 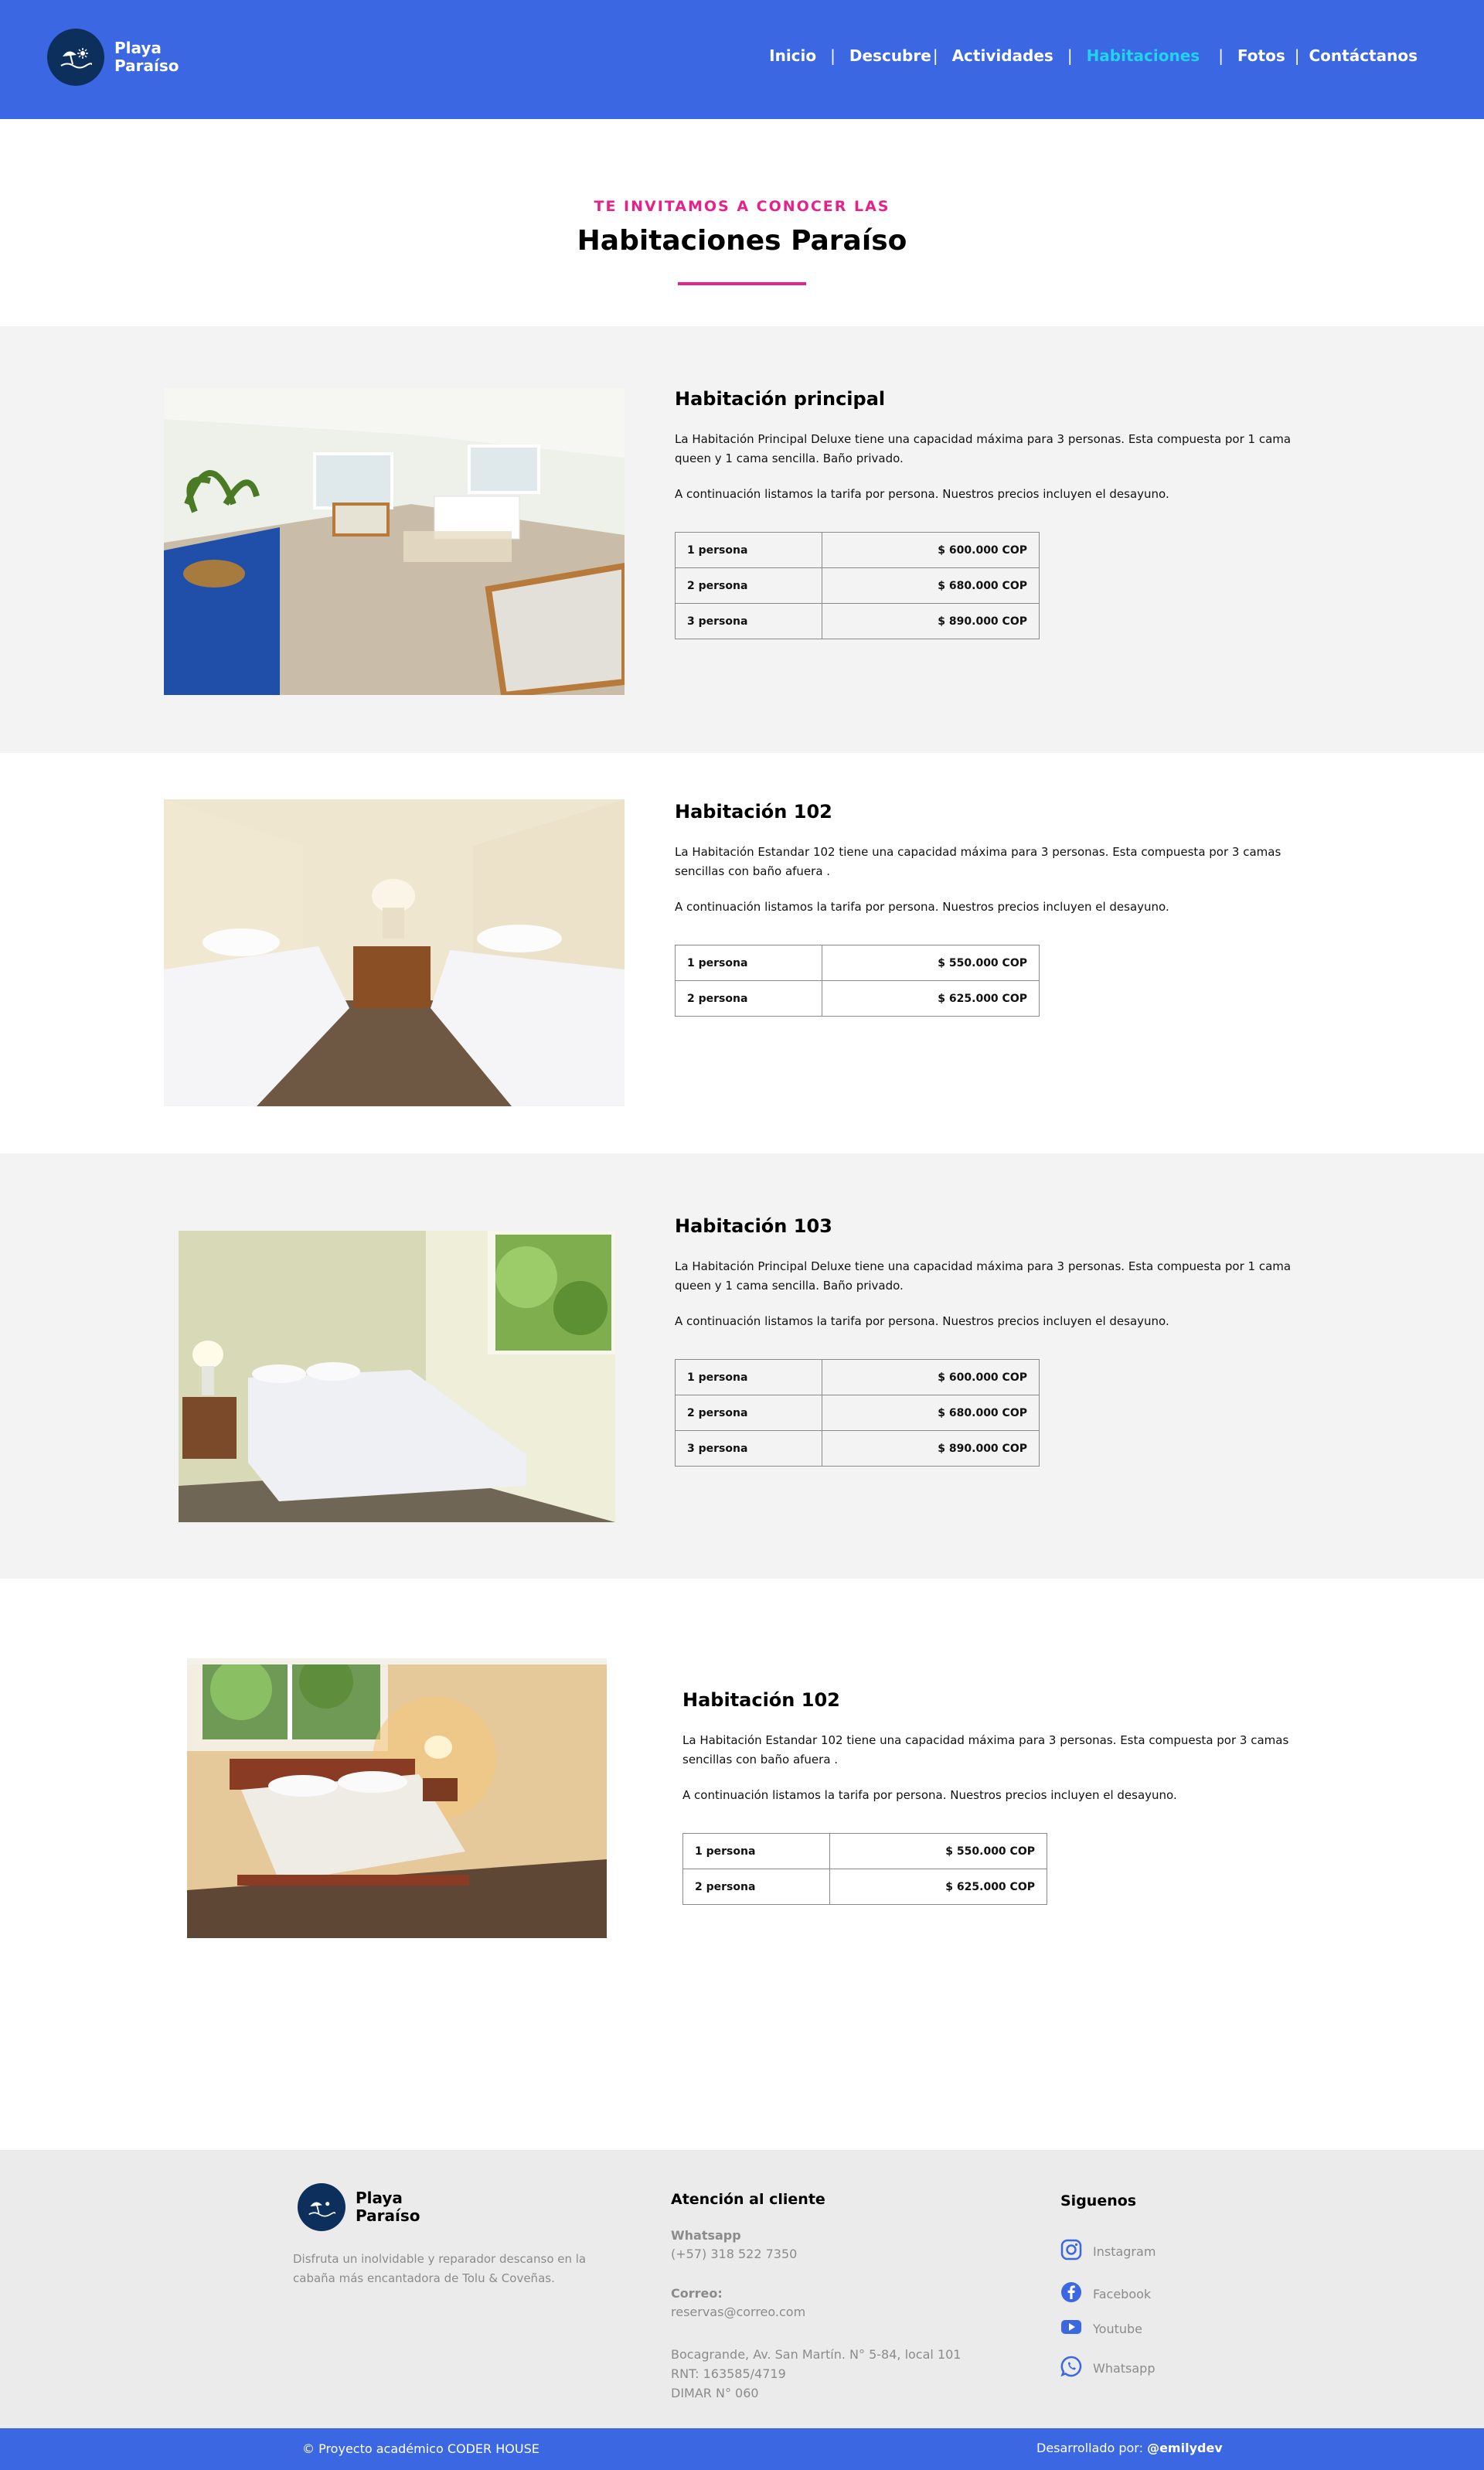 I want to click on social-whatsapp: Whatsapp, so click(x=1108, y=2368).